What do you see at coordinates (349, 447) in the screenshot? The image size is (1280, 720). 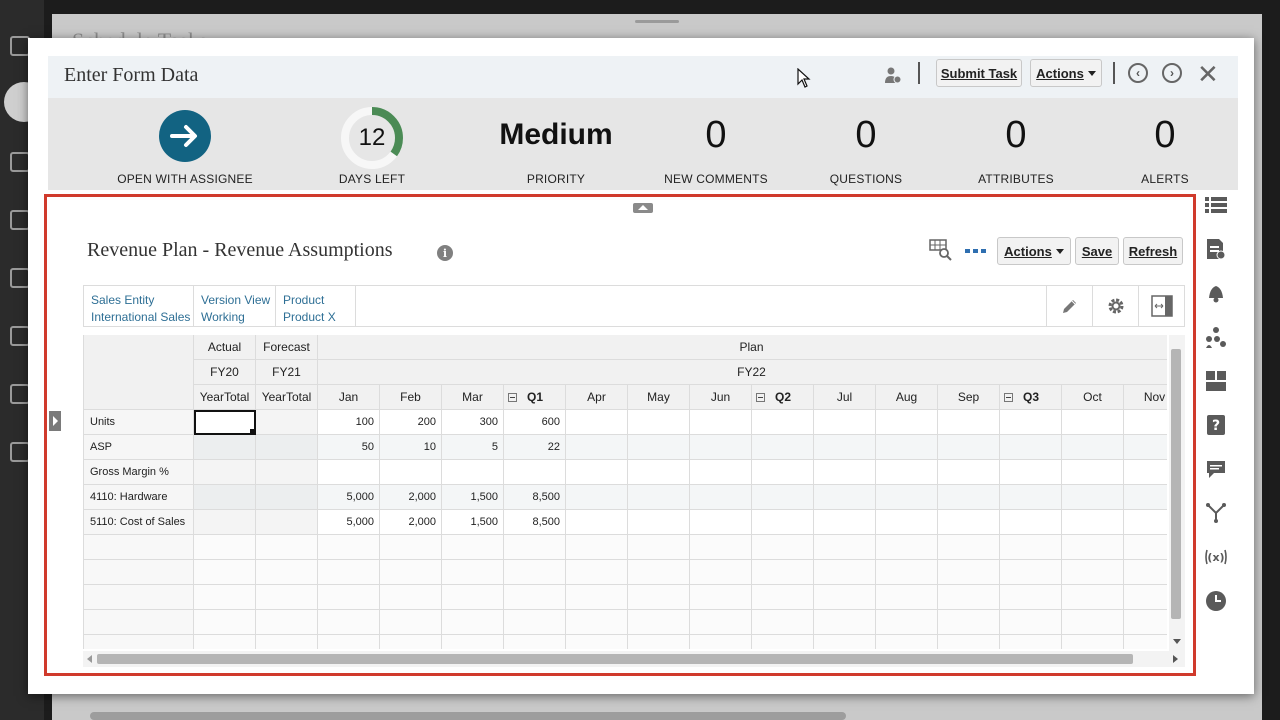 I see `data-cell: 50` at bounding box center [349, 447].